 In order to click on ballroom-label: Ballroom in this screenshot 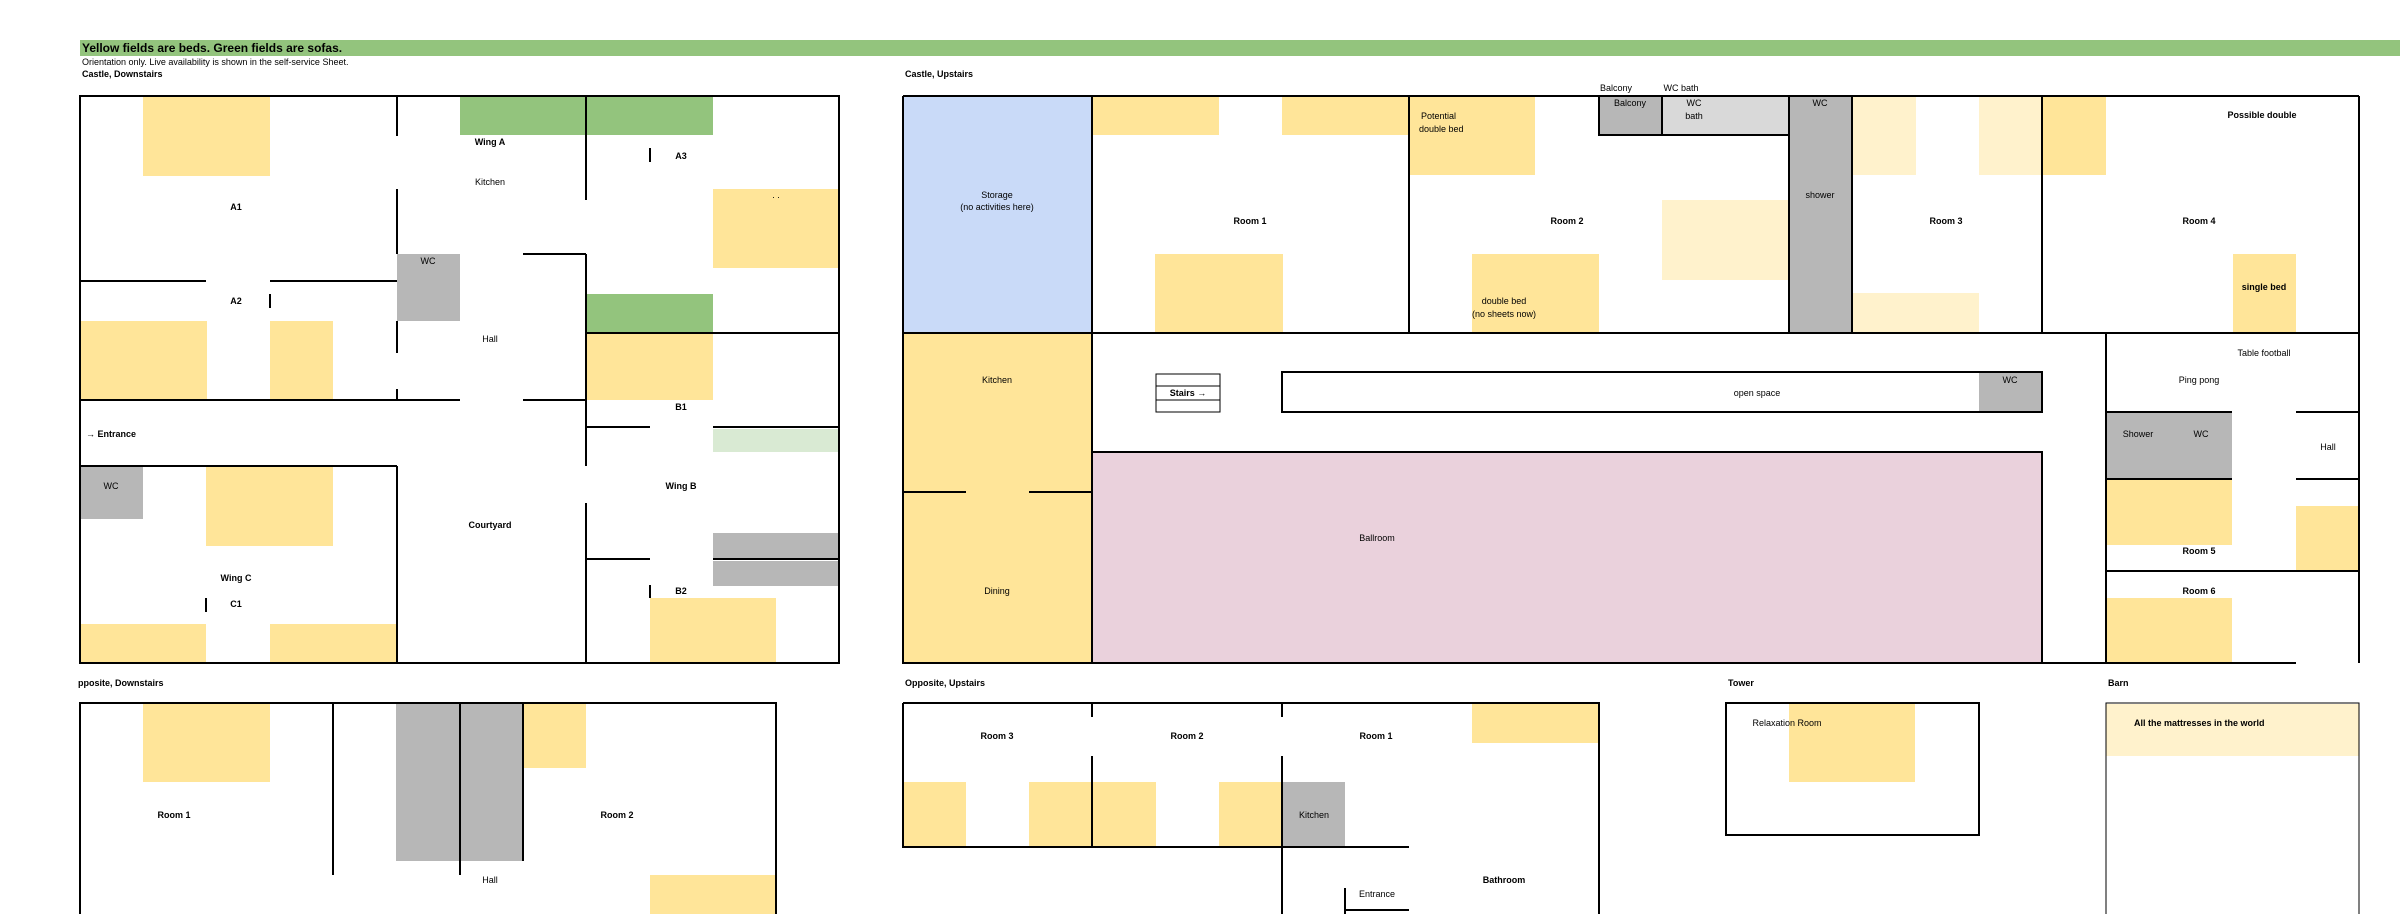, I will do `click(1377, 538)`.